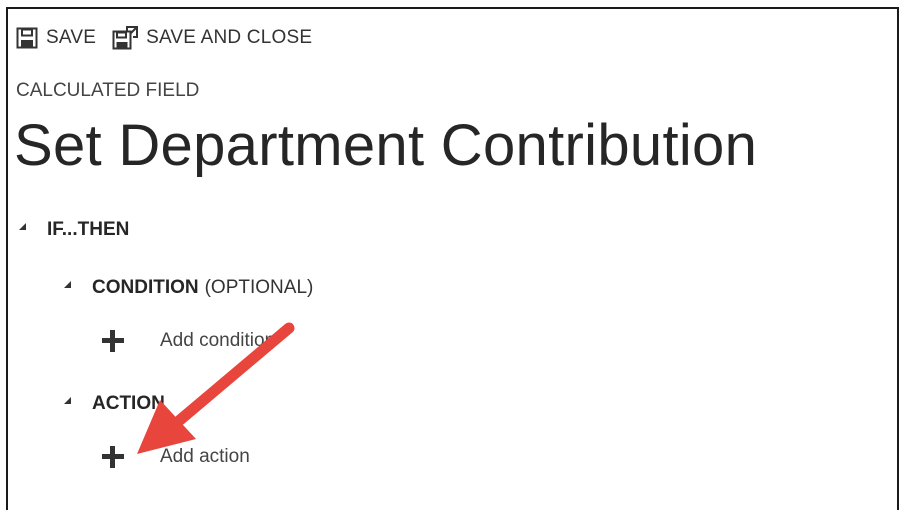  I want to click on add-action-label: Add action, so click(205, 456).